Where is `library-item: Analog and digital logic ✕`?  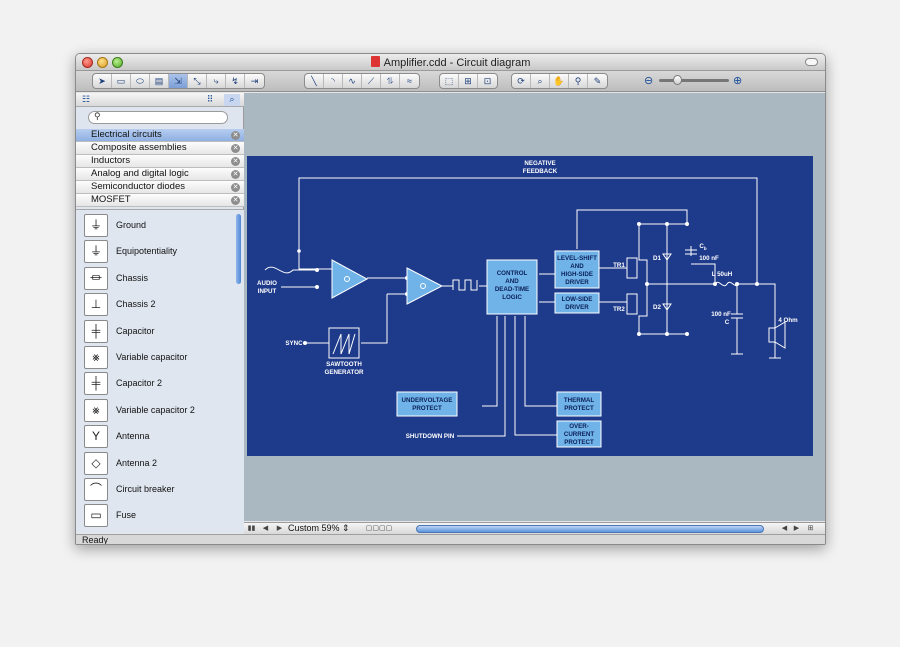 library-item: Analog and digital logic ✕ is located at coordinates (160, 174).